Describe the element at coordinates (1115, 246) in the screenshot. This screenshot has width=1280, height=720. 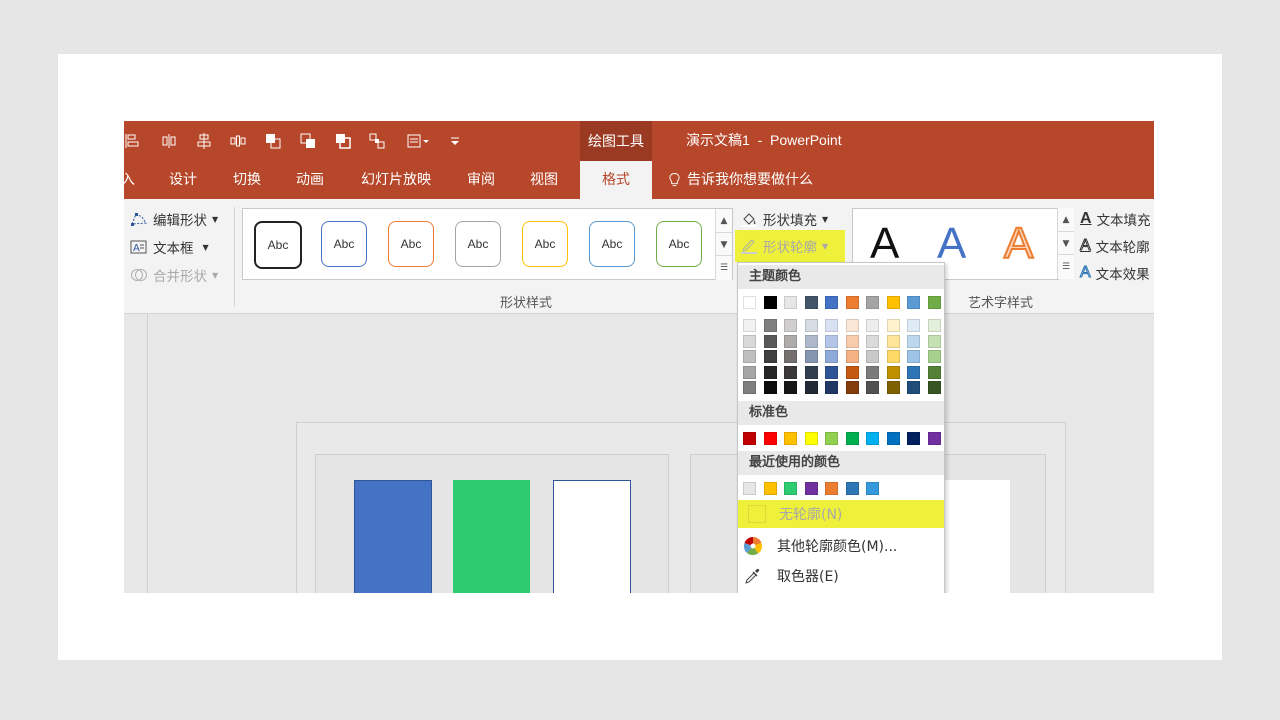
I see `text-outline-button: A 文本轮廓` at that location.